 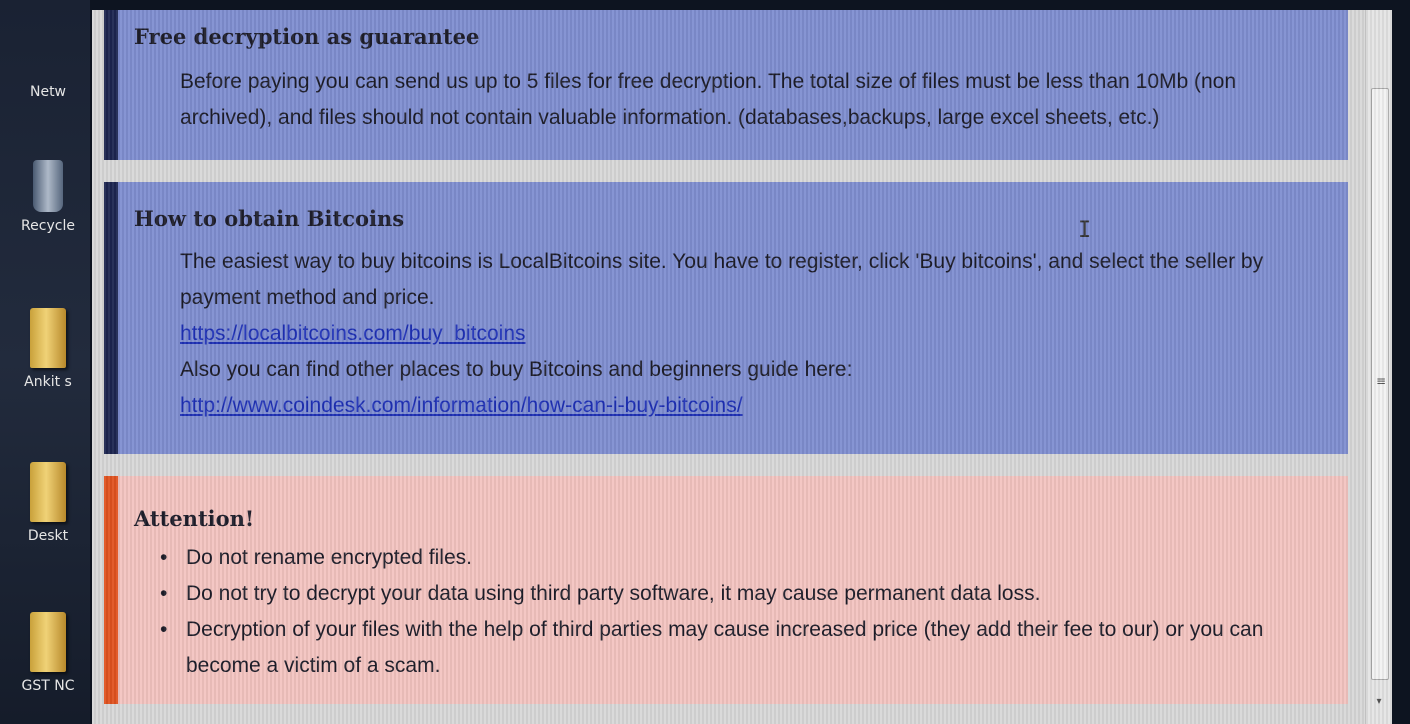 I want to click on section-title: Attention!, so click(x=194, y=518).